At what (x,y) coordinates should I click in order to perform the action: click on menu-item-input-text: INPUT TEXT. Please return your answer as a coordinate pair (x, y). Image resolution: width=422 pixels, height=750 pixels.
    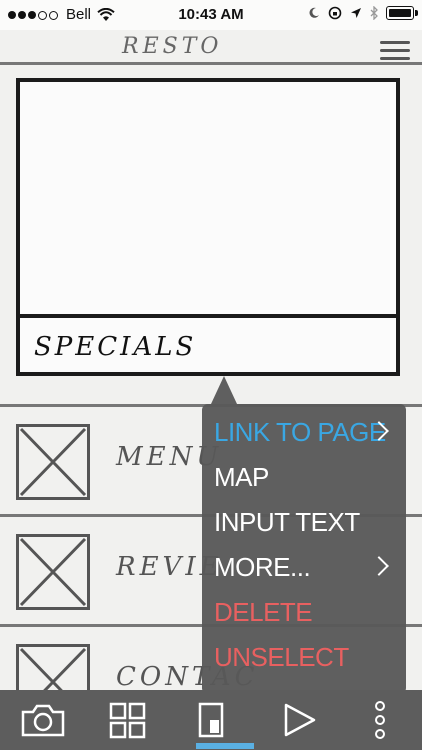
    Looking at the image, I should click on (306, 522).